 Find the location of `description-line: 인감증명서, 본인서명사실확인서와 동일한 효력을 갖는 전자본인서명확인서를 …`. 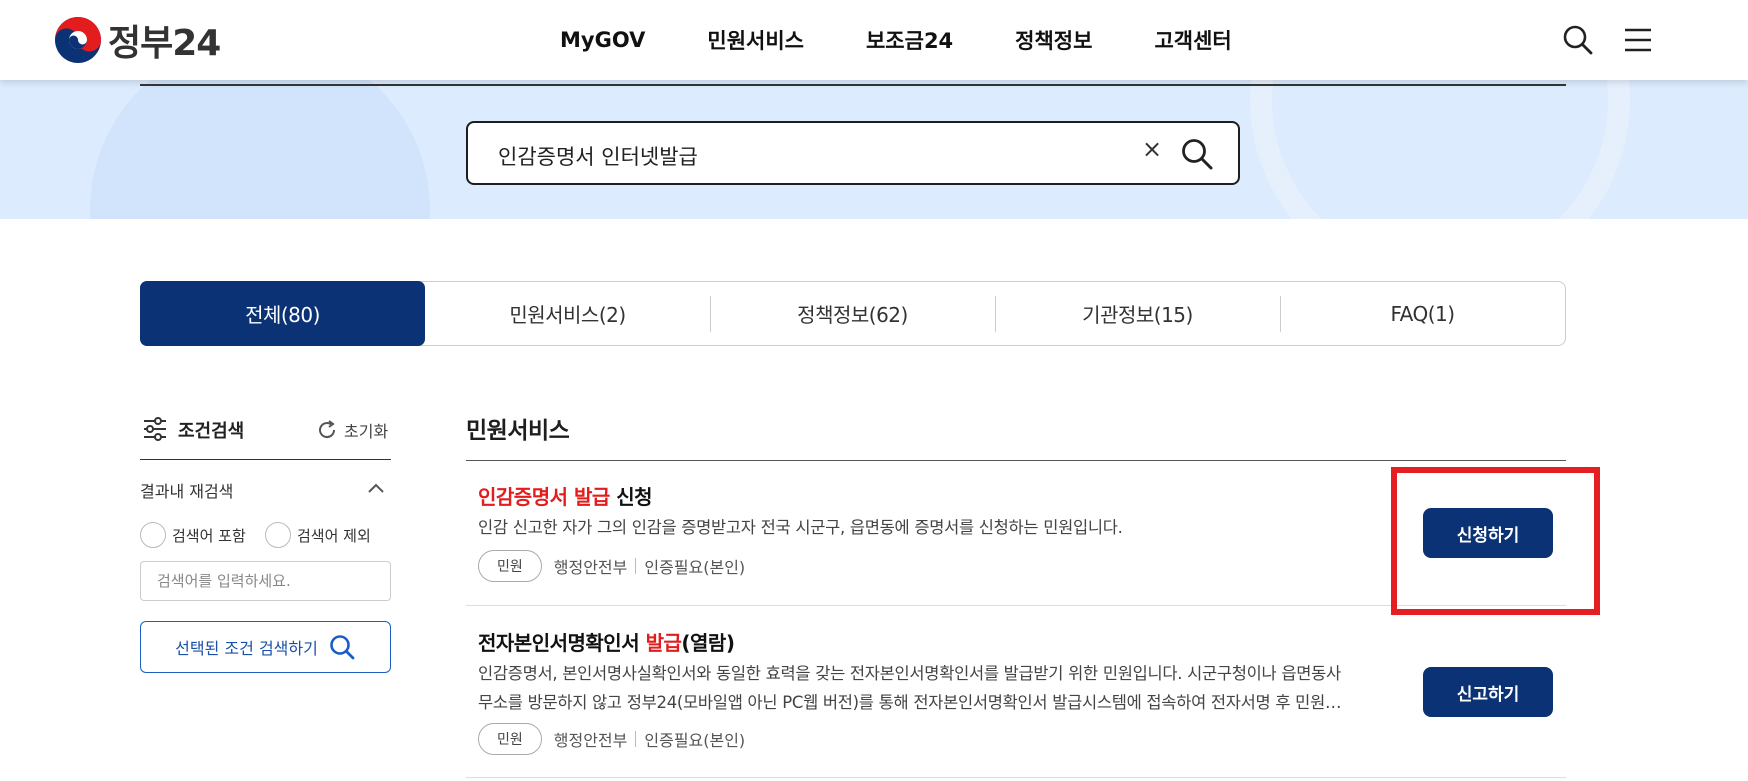

description-line: 인감증명서, 본인서명사실확인서와 동일한 효력을 갖는 전자본인서명확인서를 … is located at coordinates (909, 673).